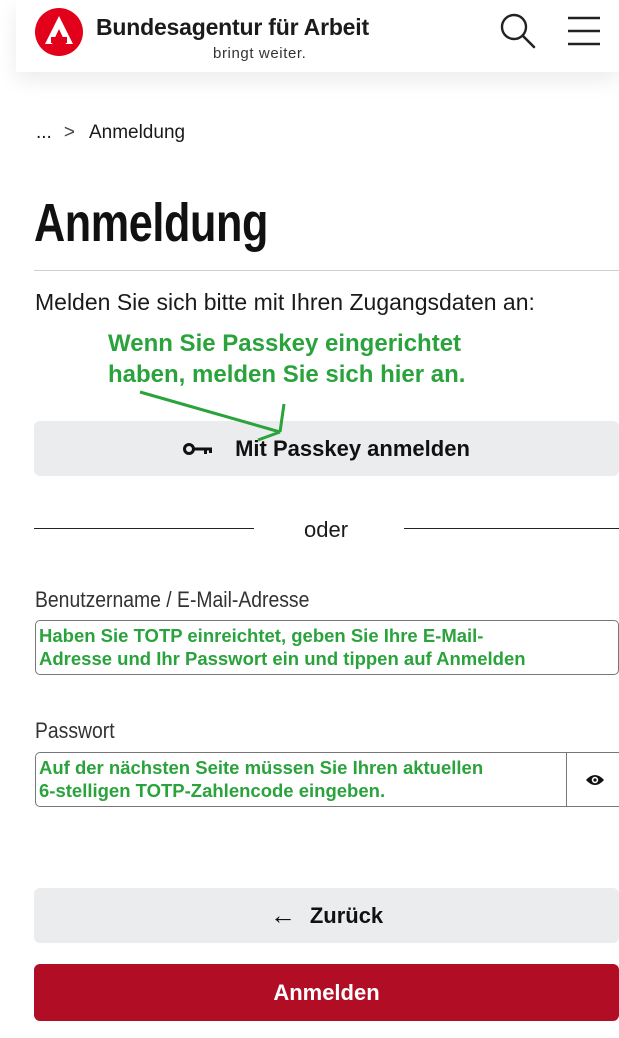 The image size is (619, 1038). Describe the element at coordinates (326, 529) in the screenshot. I see `divider-text: oder` at that location.